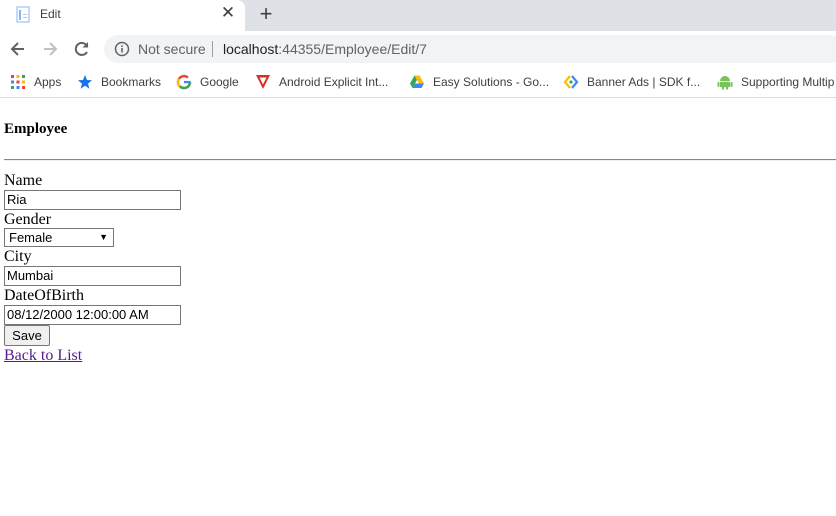 The width and height of the screenshot is (836, 516). What do you see at coordinates (36, 129) in the screenshot?
I see `page-title: Employee` at bounding box center [36, 129].